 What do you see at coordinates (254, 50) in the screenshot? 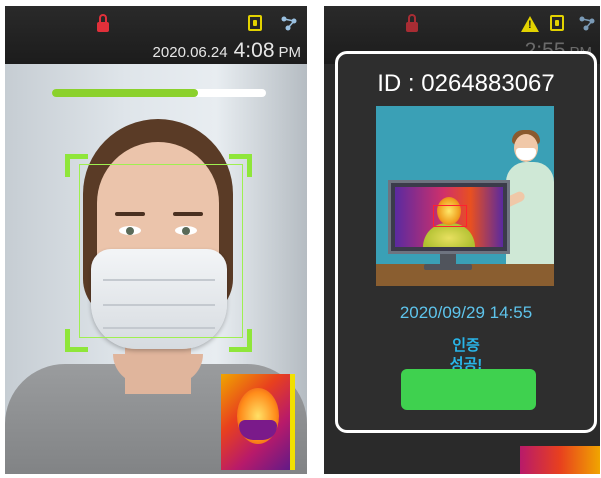
I see `status-time: 4:08` at bounding box center [254, 50].